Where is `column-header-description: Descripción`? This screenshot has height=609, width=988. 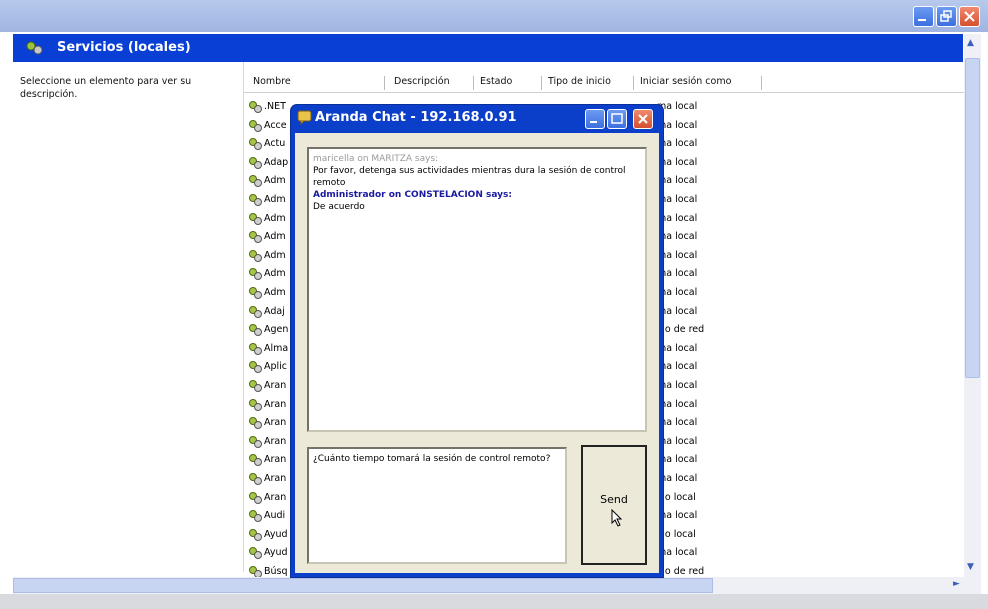
column-header-description: Descripción is located at coordinates (432, 83).